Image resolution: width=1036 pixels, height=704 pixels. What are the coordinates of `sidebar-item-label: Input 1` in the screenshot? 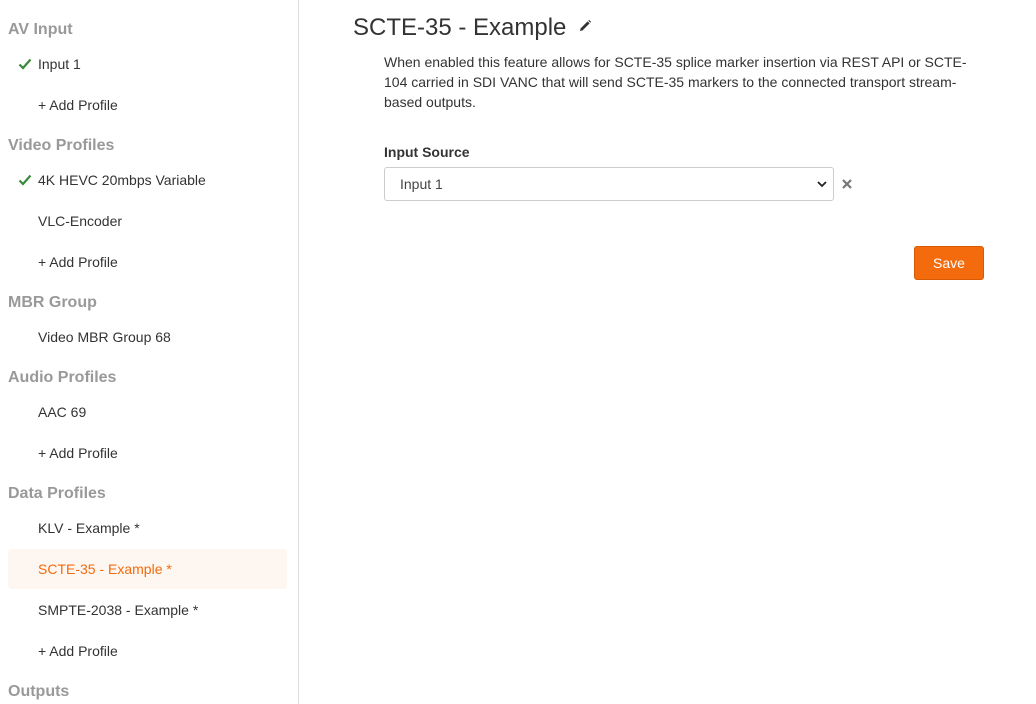 It's located at (59, 64).